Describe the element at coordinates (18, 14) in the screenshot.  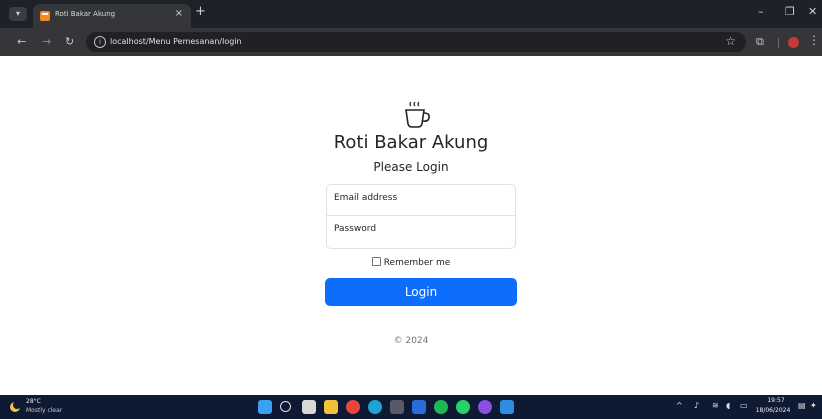
I see `tab-search-button: ▾` at that location.